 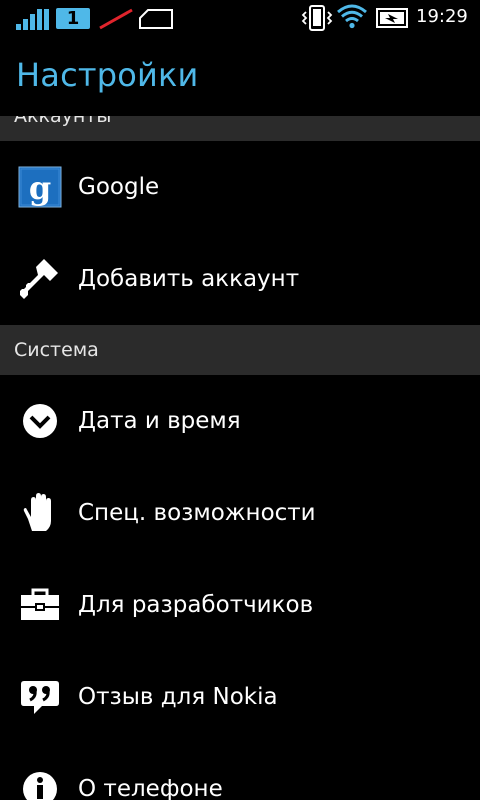 I want to click on settings-item-add-account: Добавить аккаунт, so click(x=240, y=279).